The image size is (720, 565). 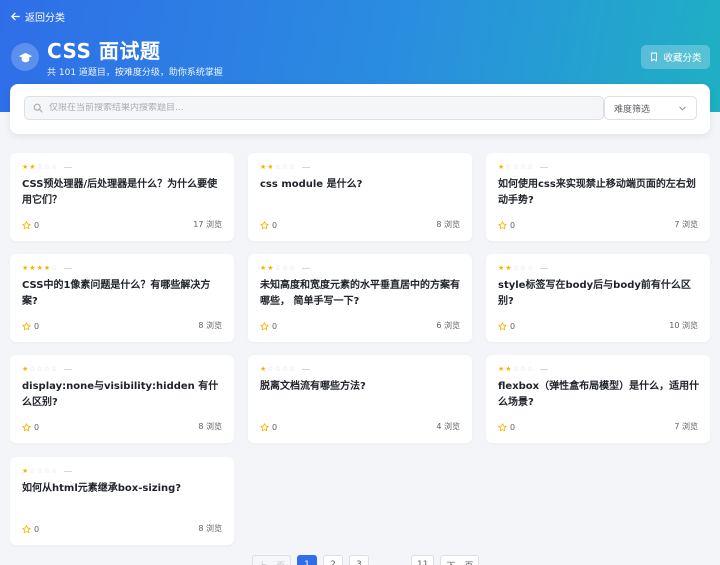 What do you see at coordinates (272, 560) in the screenshot?
I see `prev-page-button: 上一页` at bounding box center [272, 560].